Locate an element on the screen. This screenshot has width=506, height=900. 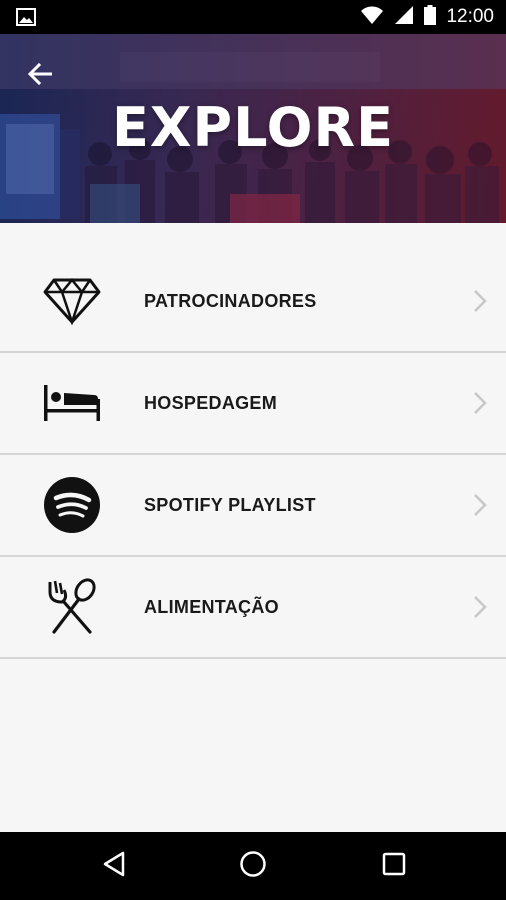
menu-item-hospedagem: HOSPEDAGEM is located at coordinates (253, 404).